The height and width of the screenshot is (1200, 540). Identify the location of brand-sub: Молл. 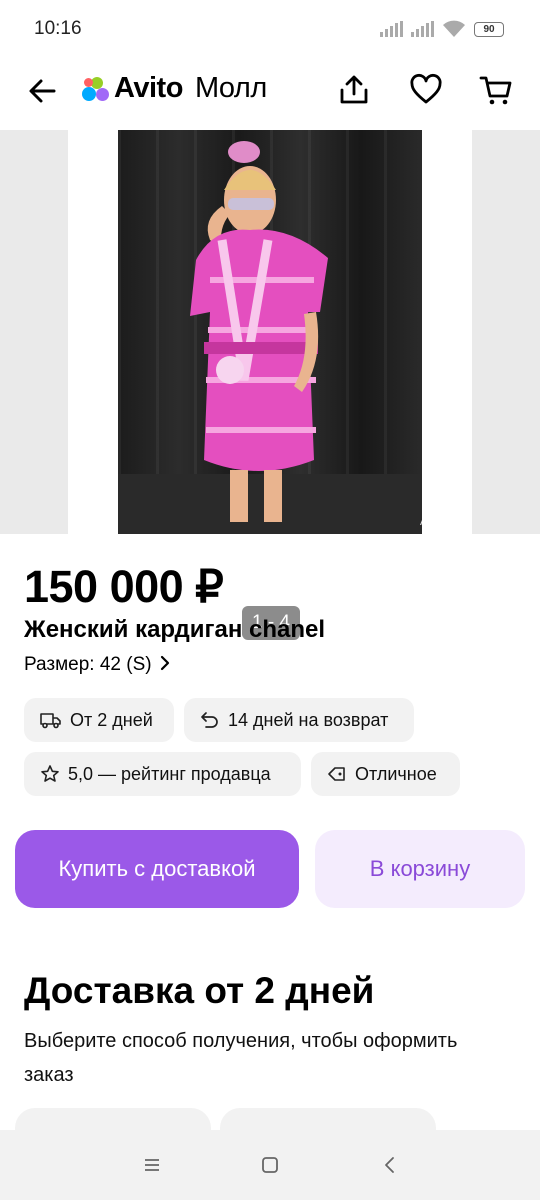
(230, 88).